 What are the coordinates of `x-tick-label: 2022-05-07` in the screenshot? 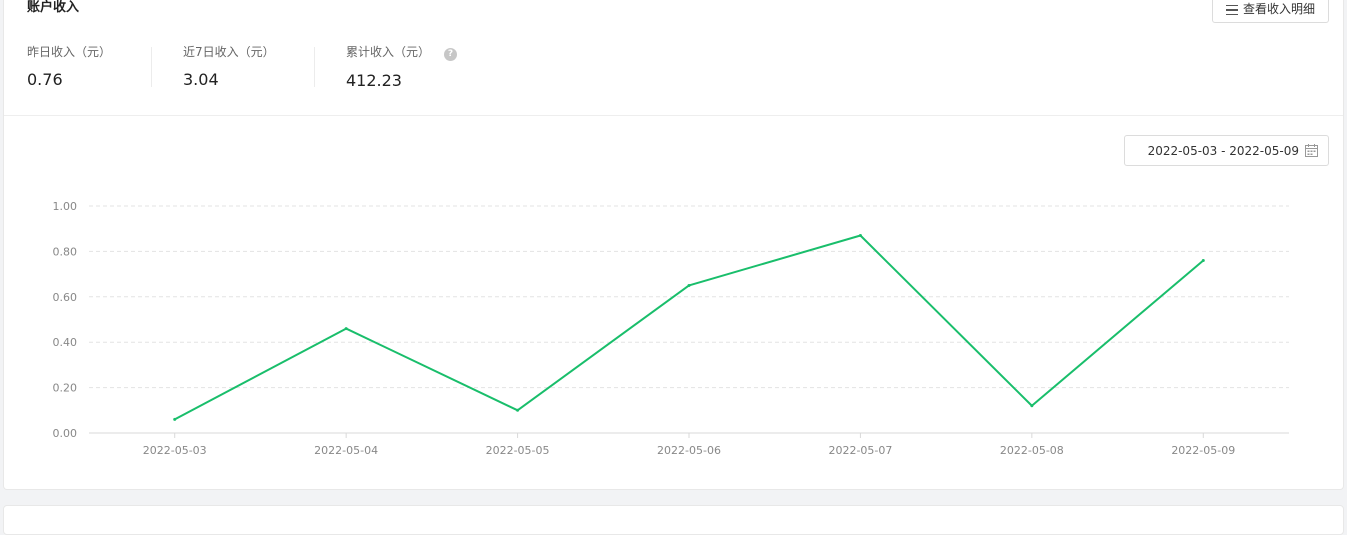 It's located at (860, 450).